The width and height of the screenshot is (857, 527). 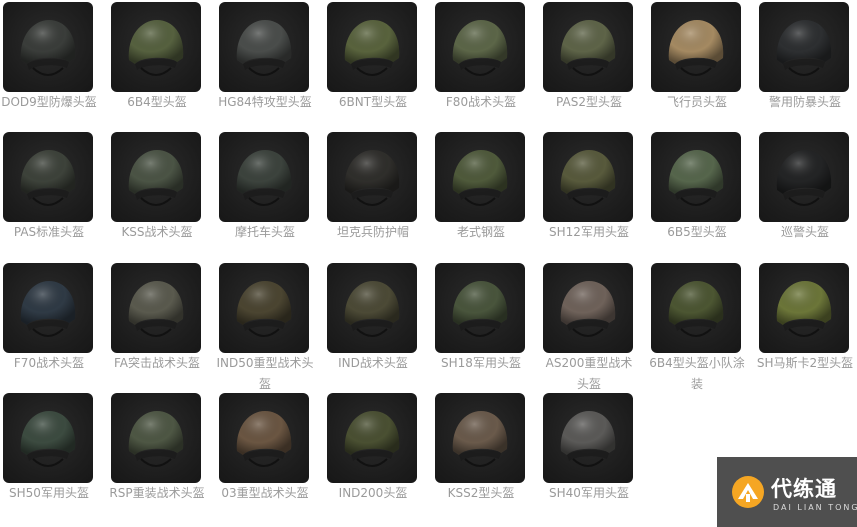 I want to click on helmet-item: 飞行员头盔, so click(x=702, y=65).